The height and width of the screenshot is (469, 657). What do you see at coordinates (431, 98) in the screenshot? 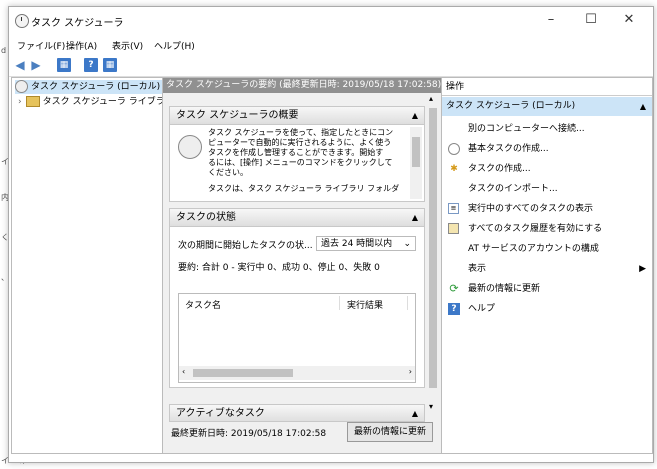
I see `scroll-up-icon: ▴` at bounding box center [431, 98].